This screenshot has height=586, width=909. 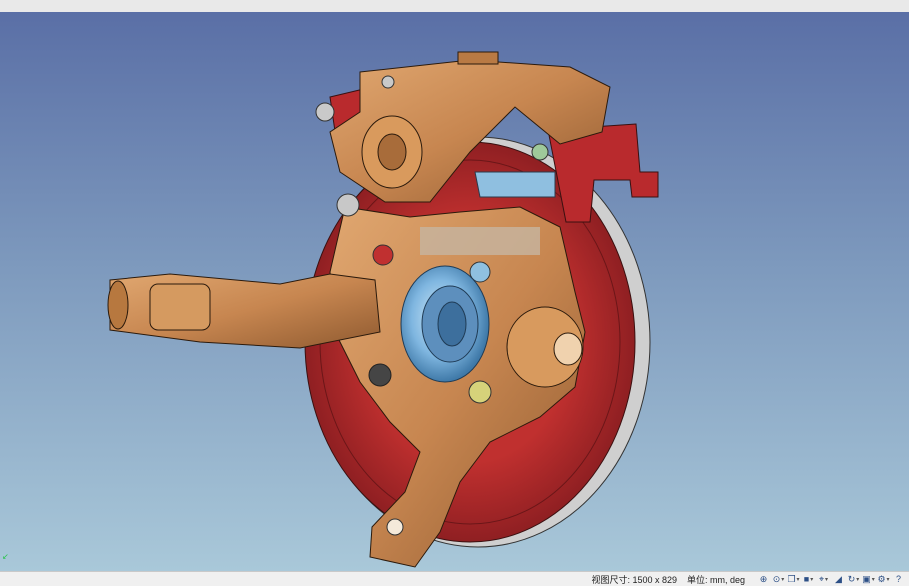 I want to click on display-mode-icon: ■ ▾, so click(x=808, y=579).